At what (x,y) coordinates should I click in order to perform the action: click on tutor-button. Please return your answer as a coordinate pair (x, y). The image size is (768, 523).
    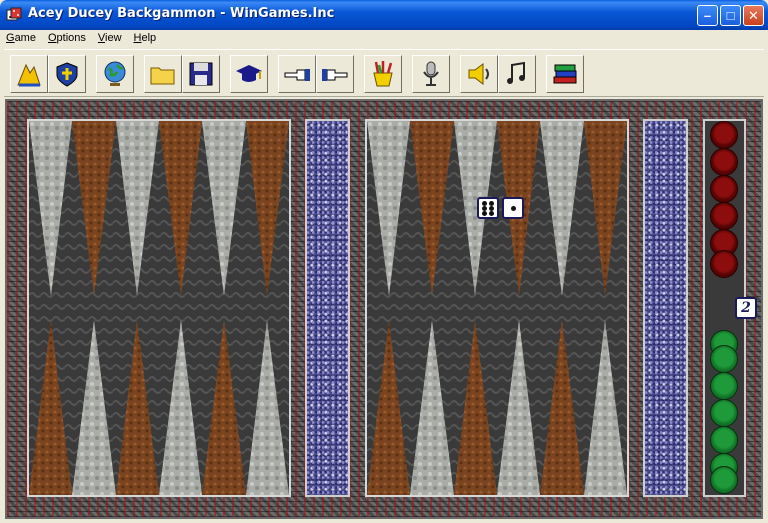
    Looking at the image, I should click on (249, 74).